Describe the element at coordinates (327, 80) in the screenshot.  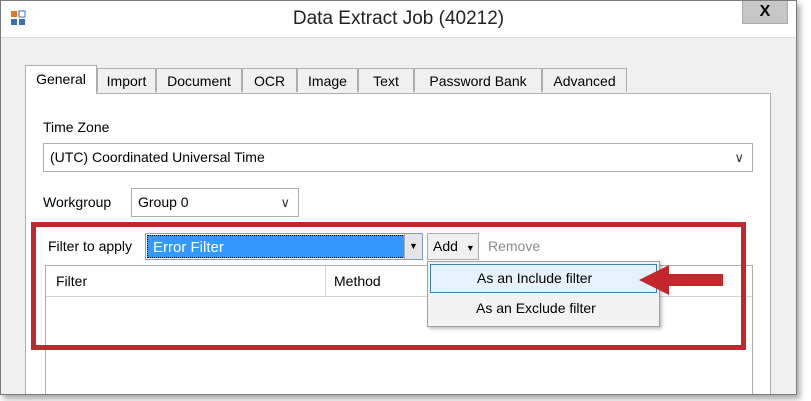
I see `tab-image: Image` at that location.